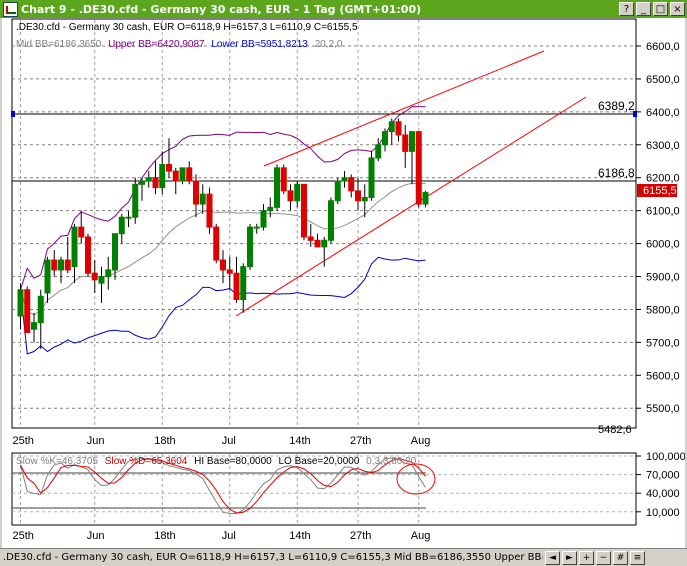 This screenshot has width=687, height=566. I want to click on status-right-arrow-icon: ►, so click(569, 557).